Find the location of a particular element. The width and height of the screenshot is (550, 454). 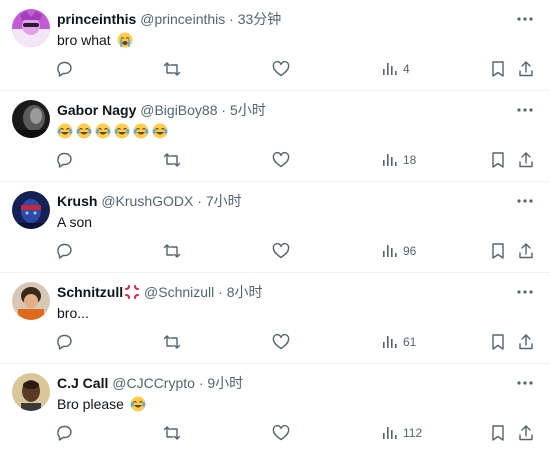

views-button: 61 is located at coordinates (398, 342).